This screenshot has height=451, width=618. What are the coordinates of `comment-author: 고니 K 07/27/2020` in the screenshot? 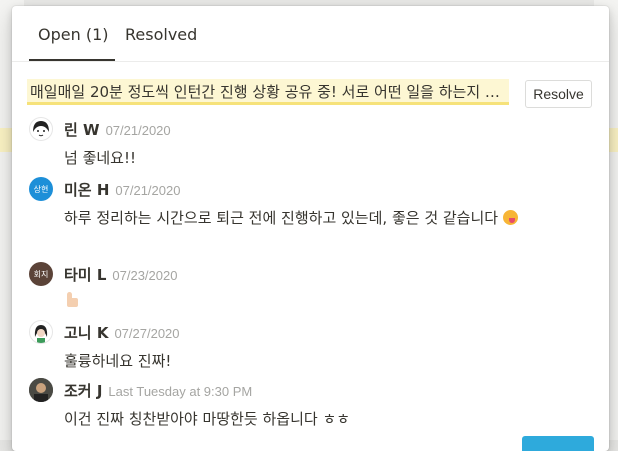 It's located at (122, 332).